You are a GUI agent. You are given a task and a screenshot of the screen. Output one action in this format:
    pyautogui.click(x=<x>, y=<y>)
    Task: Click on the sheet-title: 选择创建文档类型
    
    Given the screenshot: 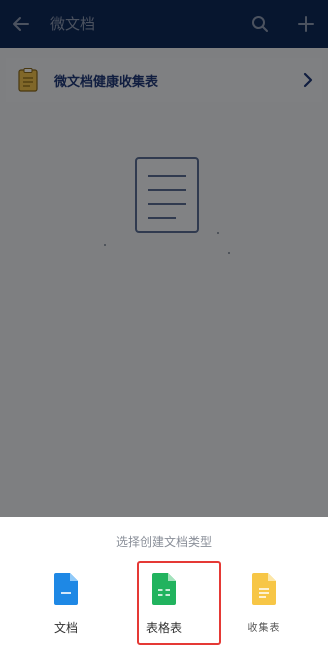 What is the action you would take?
    pyautogui.click(x=163, y=542)
    